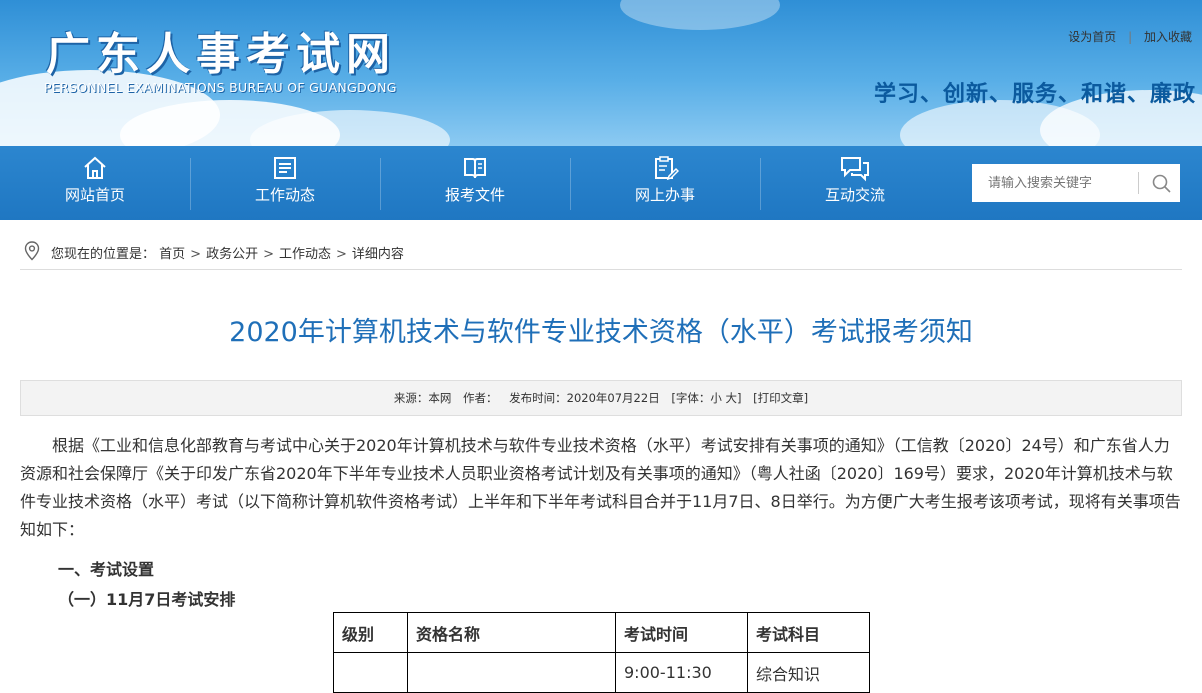 The width and height of the screenshot is (1202, 693). What do you see at coordinates (147, 599) in the screenshot?
I see `subsection-heading: （一）11月7日考试安排` at bounding box center [147, 599].